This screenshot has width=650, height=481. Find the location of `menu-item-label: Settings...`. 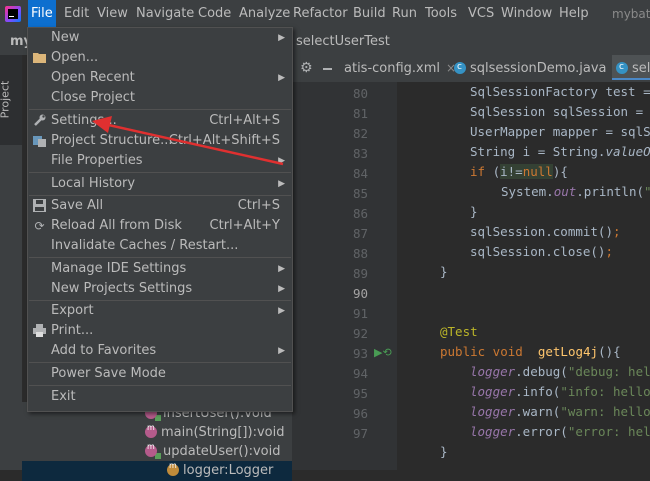

menu-item-label: Settings... is located at coordinates (84, 120).